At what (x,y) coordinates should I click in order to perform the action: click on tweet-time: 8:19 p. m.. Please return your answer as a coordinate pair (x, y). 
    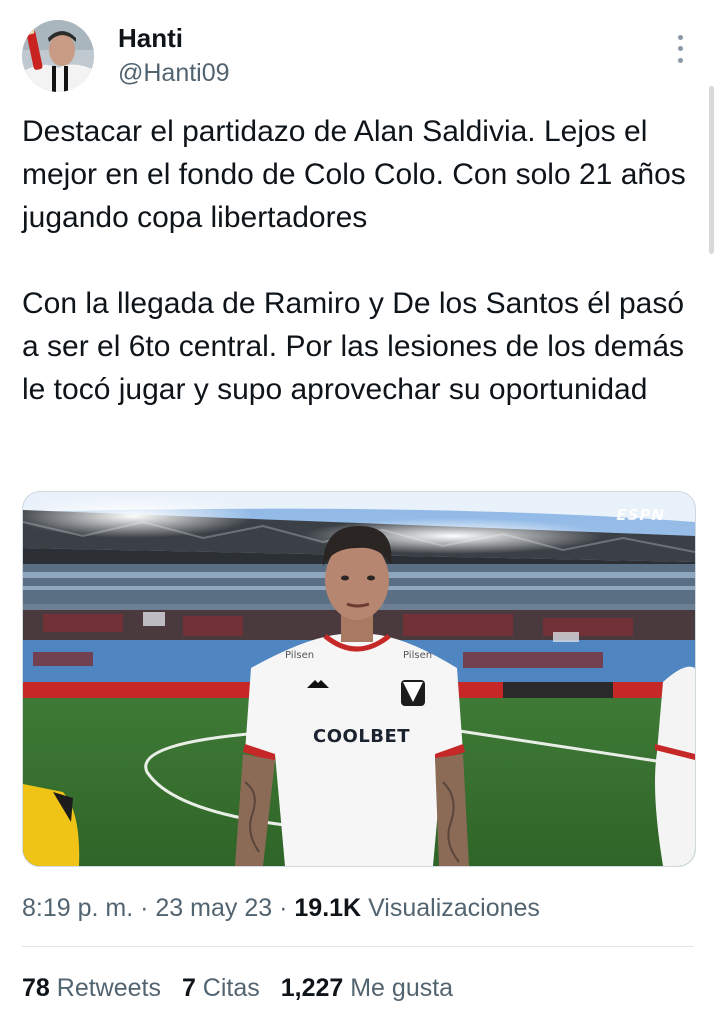
    Looking at the image, I should click on (77, 908).